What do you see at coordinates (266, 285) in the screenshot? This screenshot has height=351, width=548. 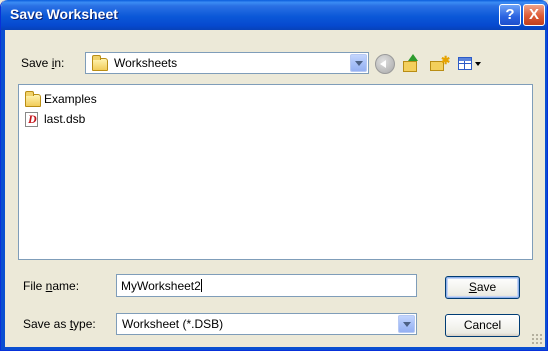 I see `file-name-input: MyWorksheet2` at bounding box center [266, 285].